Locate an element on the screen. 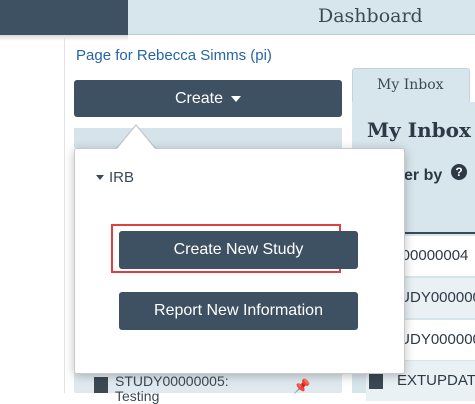 The width and height of the screenshot is (475, 404). left-panel-header is located at coordinates (208, 138).